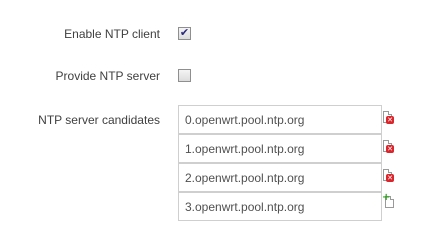 The image size is (431, 248). Describe the element at coordinates (386, 197) in the screenshot. I see `add-badge-icon: +` at that location.